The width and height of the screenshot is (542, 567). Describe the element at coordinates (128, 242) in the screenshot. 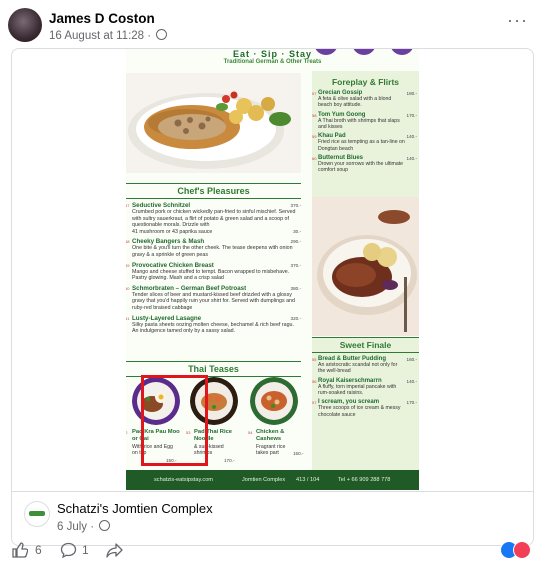

I see `item-number: 48` at that location.